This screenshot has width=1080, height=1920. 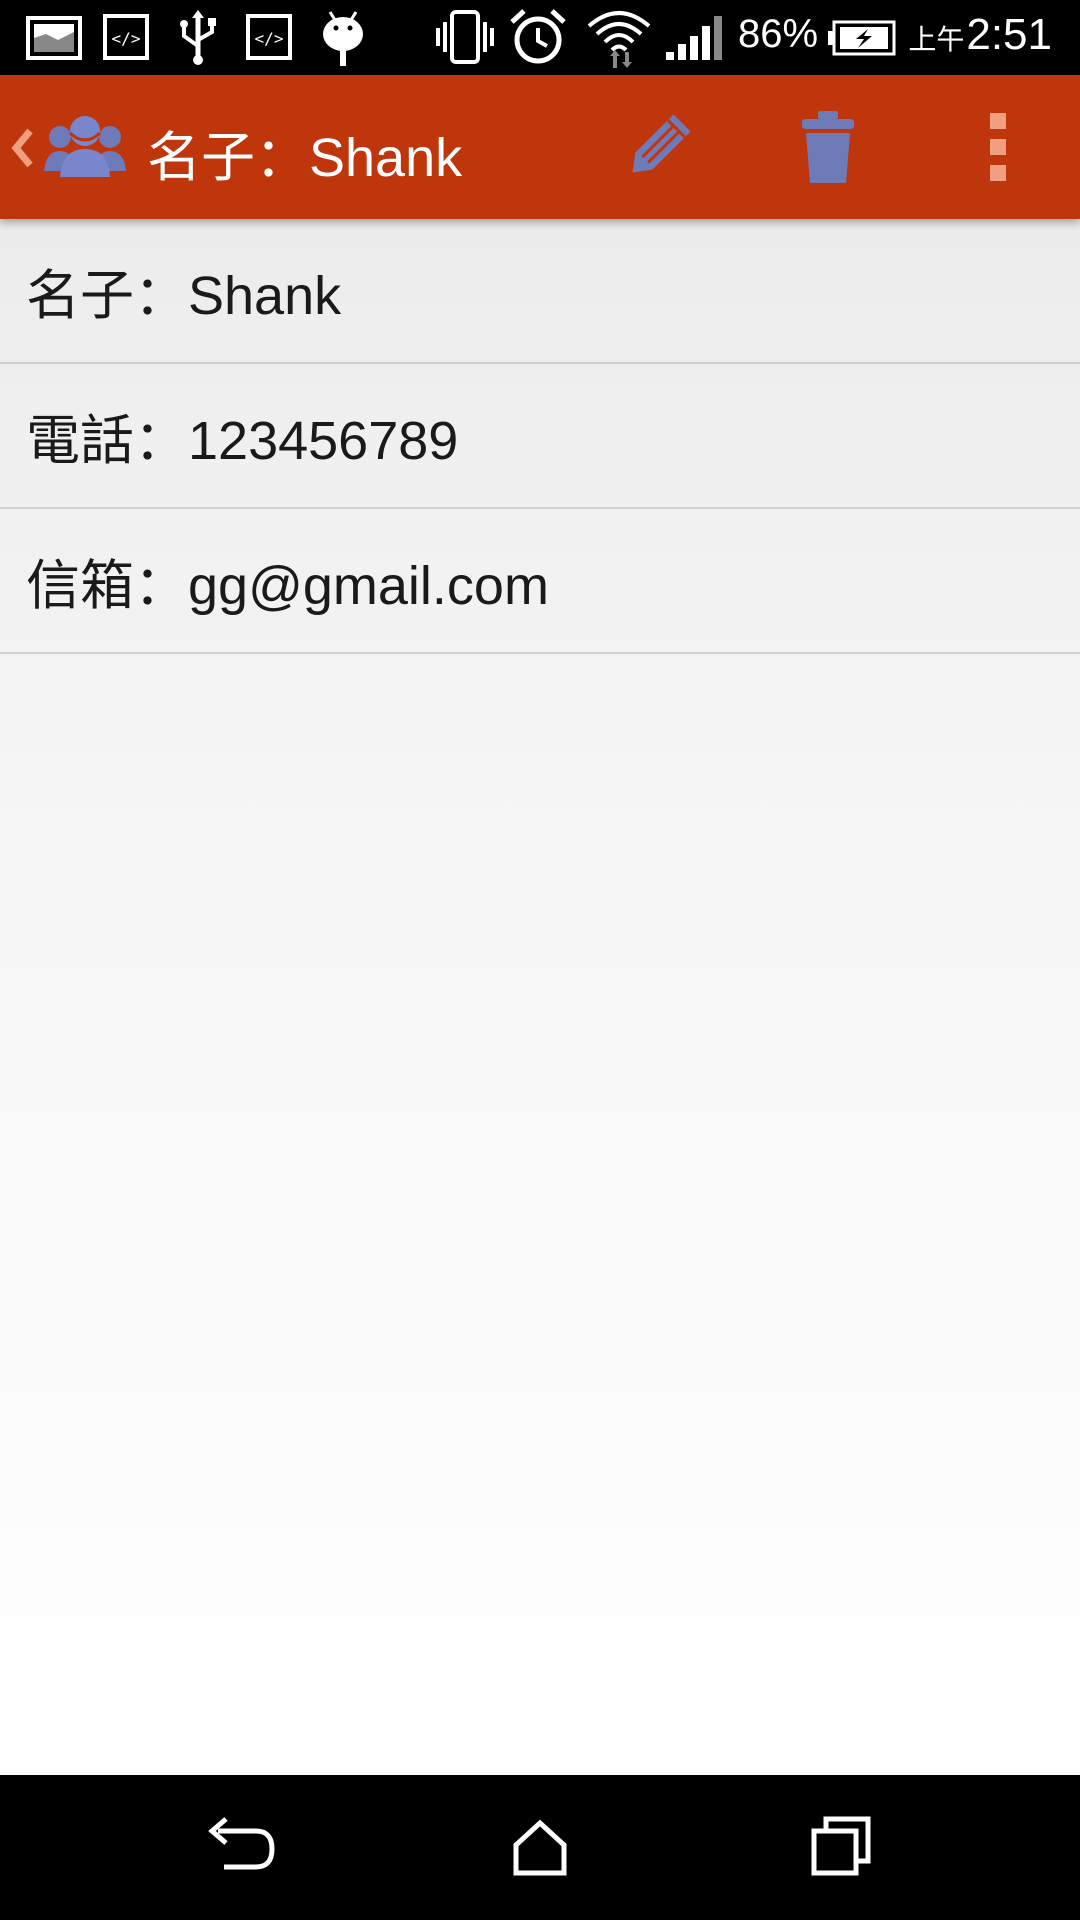 What do you see at coordinates (862, 38) in the screenshot?
I see `battery-charging-icon` at bounding box center [862, 38].